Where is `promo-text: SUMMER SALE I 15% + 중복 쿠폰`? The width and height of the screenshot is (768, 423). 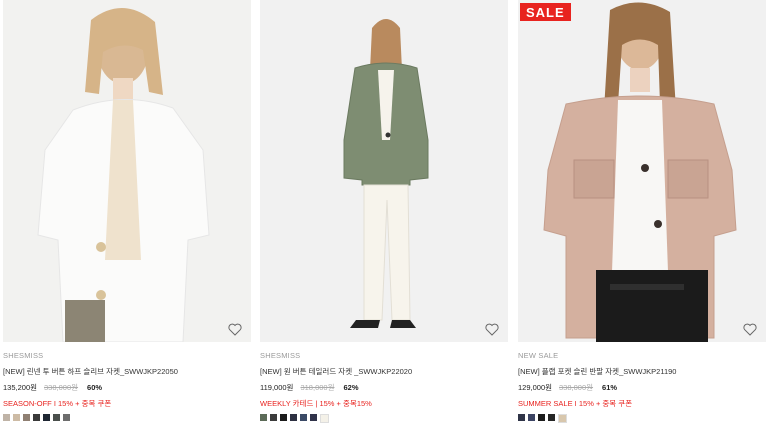
promo-text: SUMMER SALE I 15% + 중복 쿠폰 is located at coordinates (575, 403).